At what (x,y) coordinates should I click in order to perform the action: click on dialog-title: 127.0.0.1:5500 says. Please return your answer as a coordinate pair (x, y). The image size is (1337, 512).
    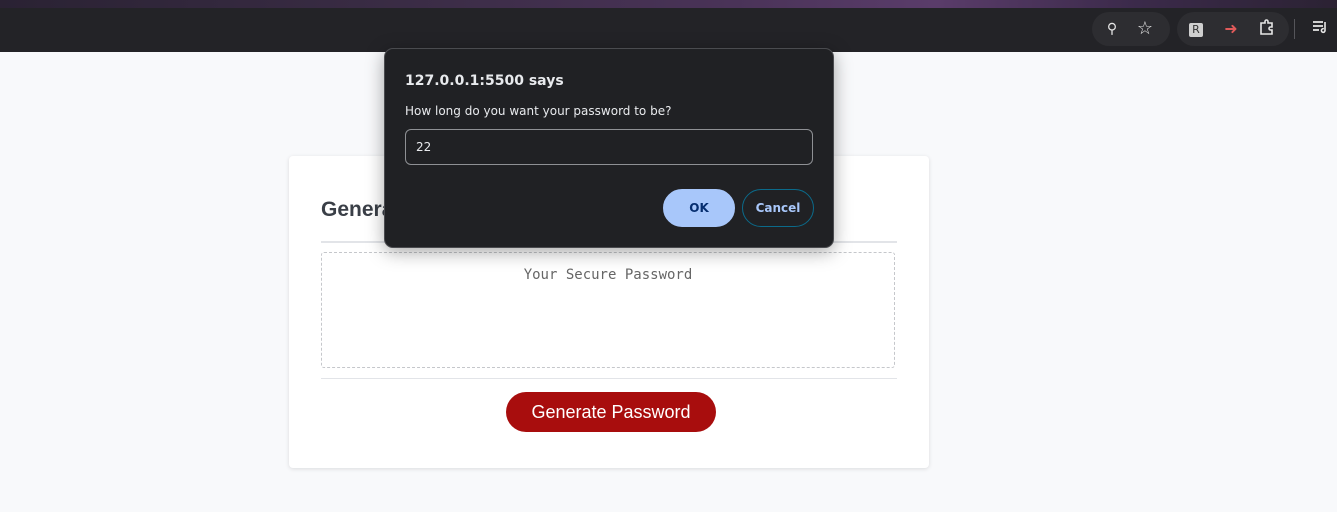
    Looking at the image, I should click on (484, 81).